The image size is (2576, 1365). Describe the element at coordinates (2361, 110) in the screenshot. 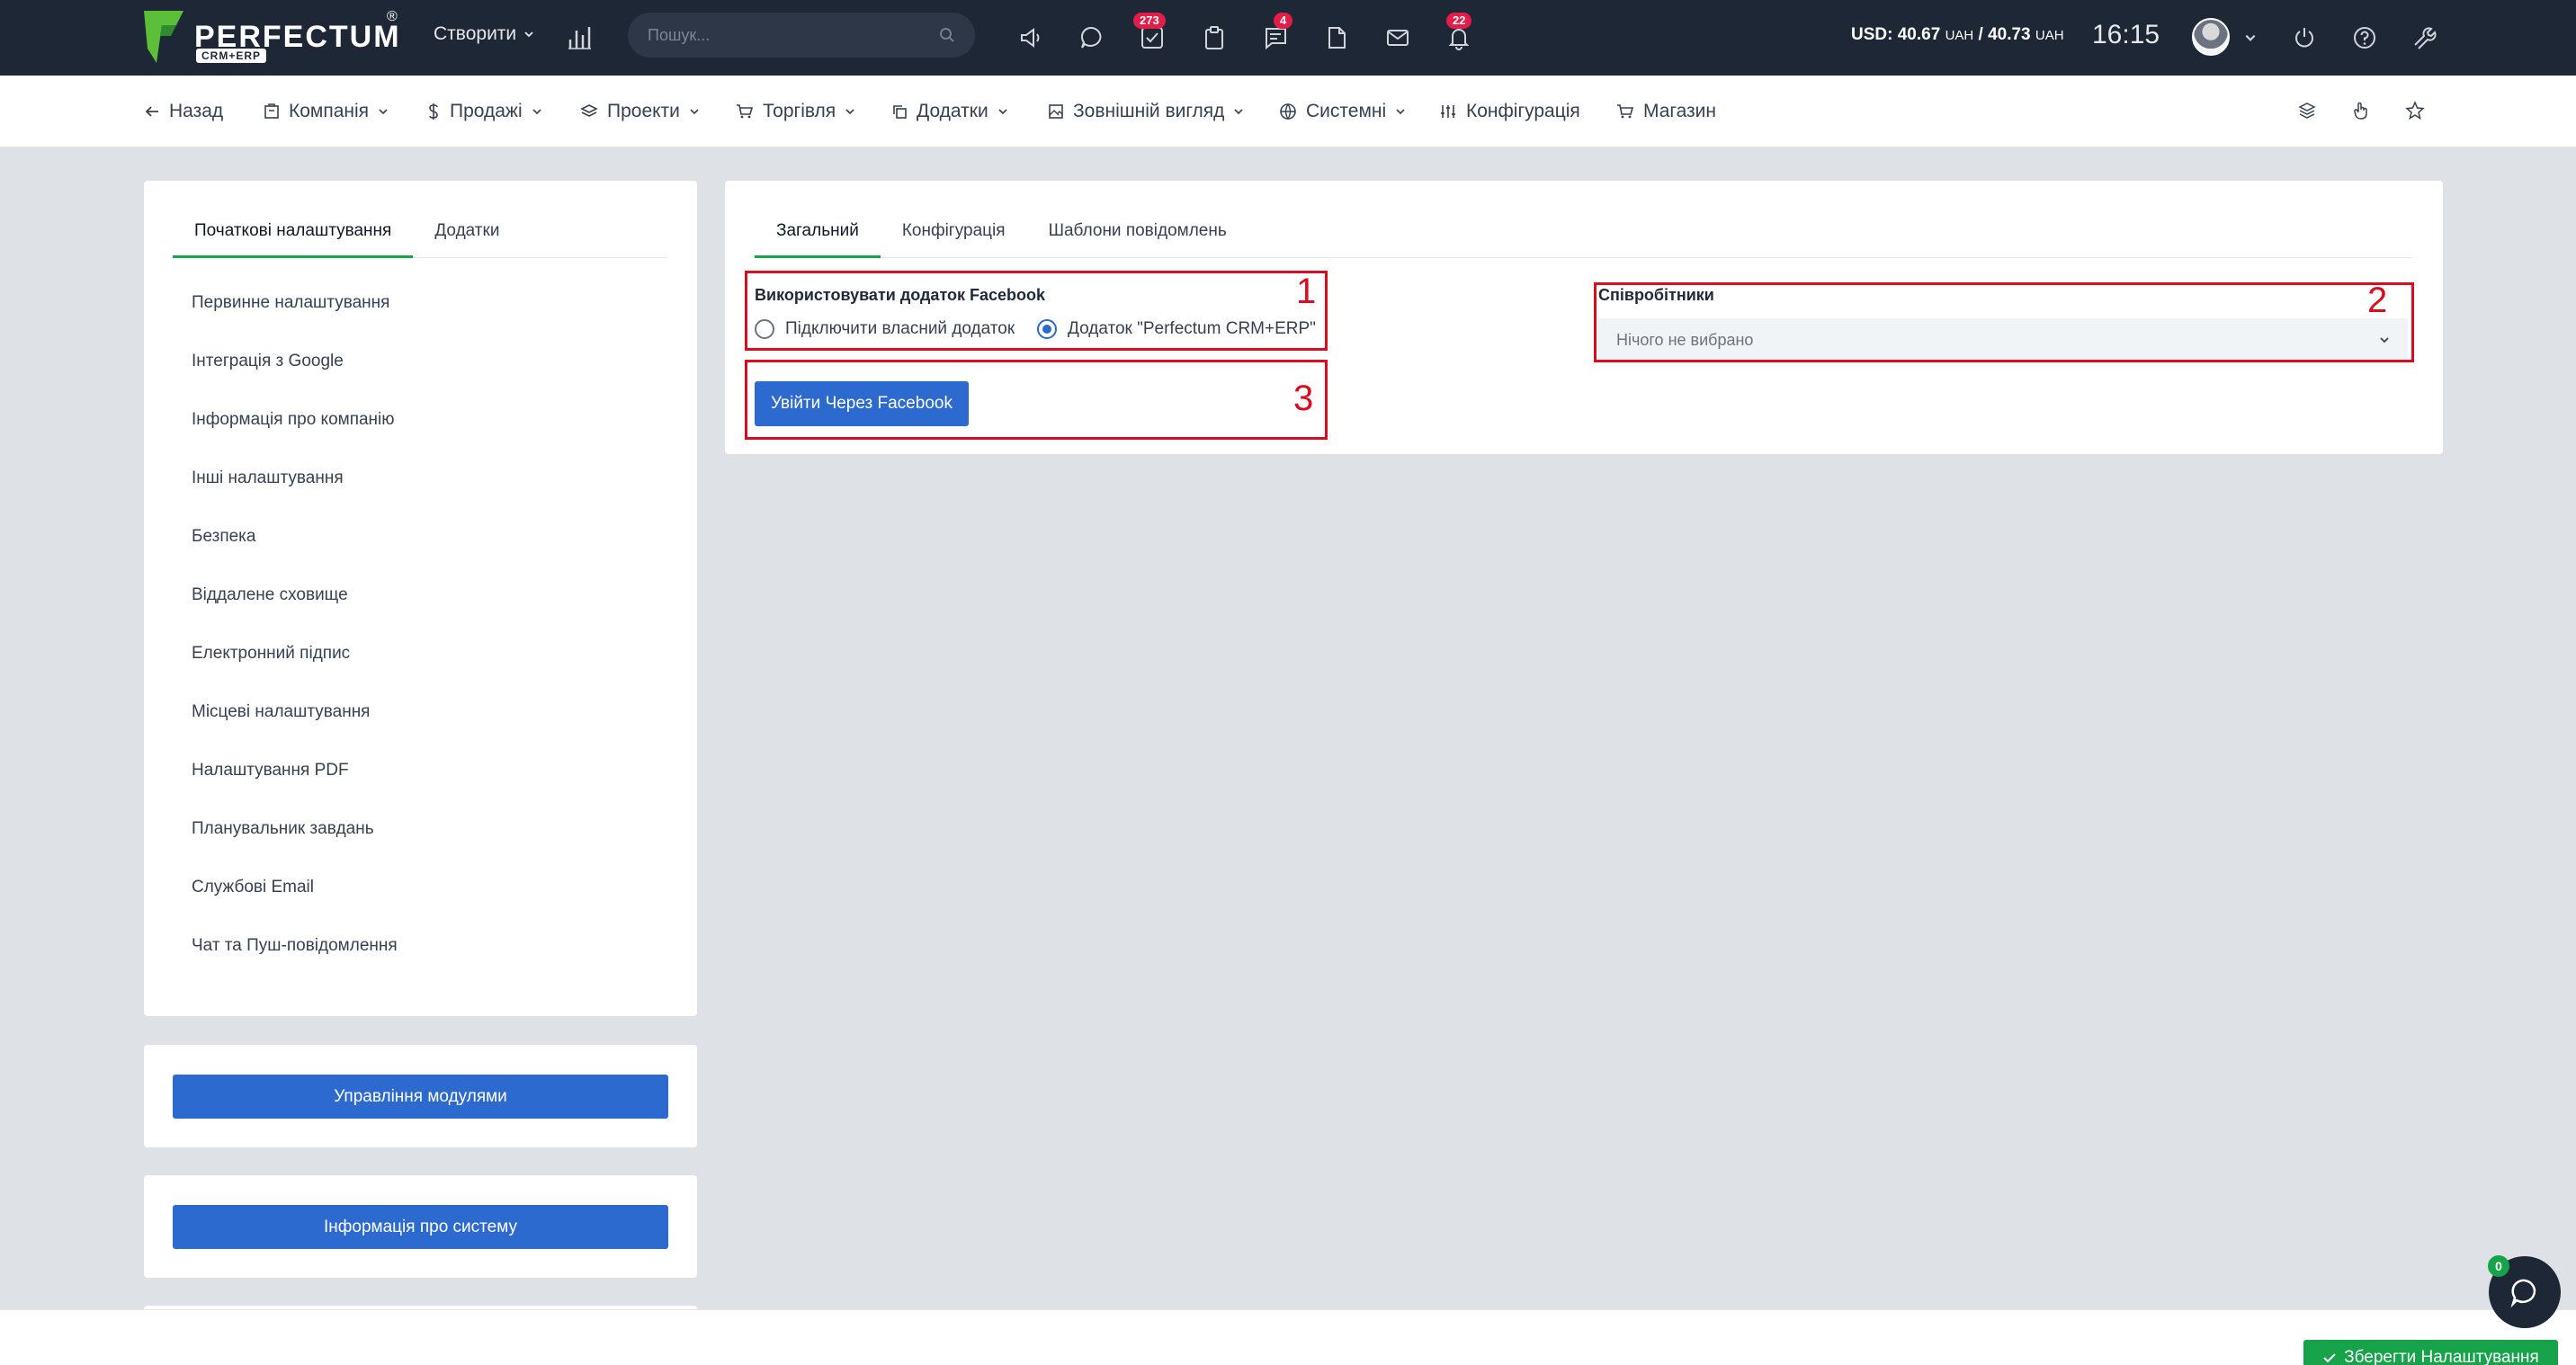

I see `hand-pointer-icon` at that location.